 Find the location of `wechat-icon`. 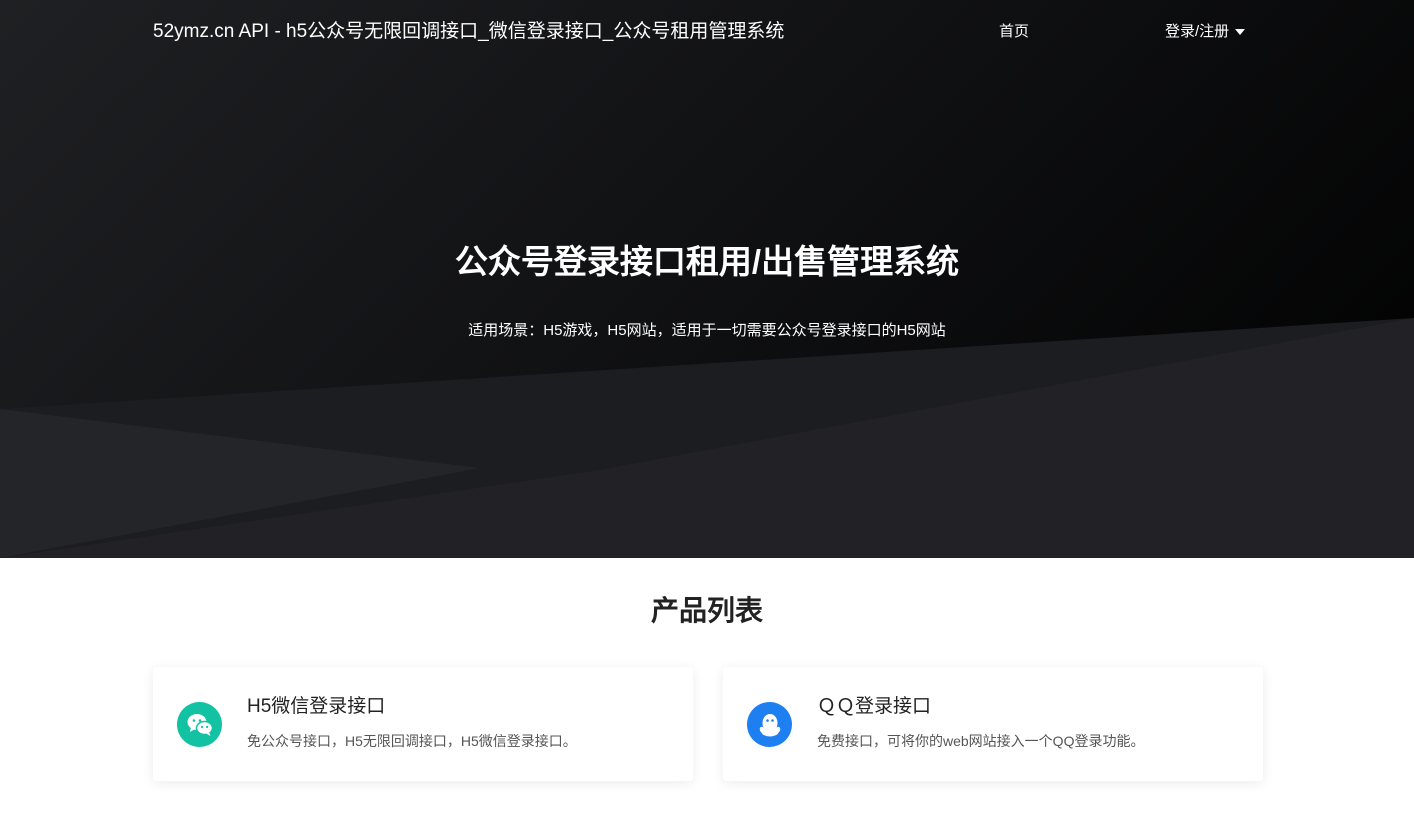

wechat-icon is located at coordinates (199, 724).